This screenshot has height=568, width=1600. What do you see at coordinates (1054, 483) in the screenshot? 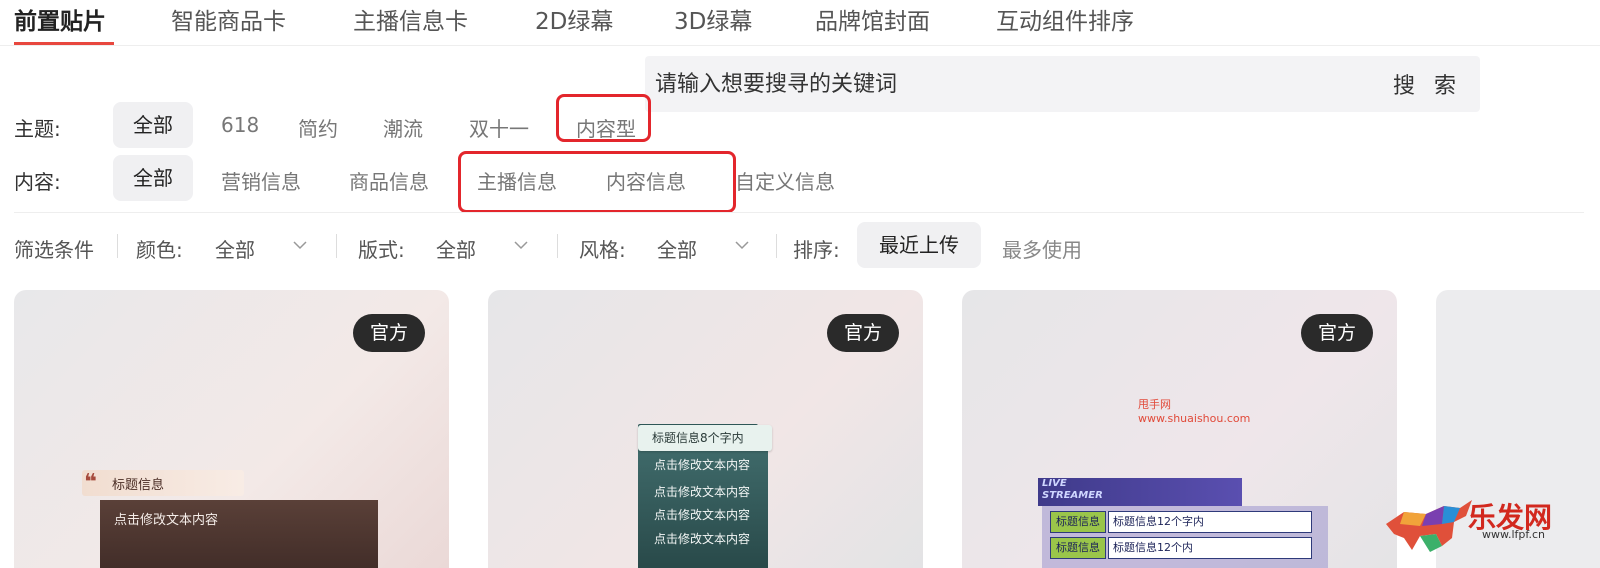
I see `live-text: LIVE` at bounding box center [1054, 483].